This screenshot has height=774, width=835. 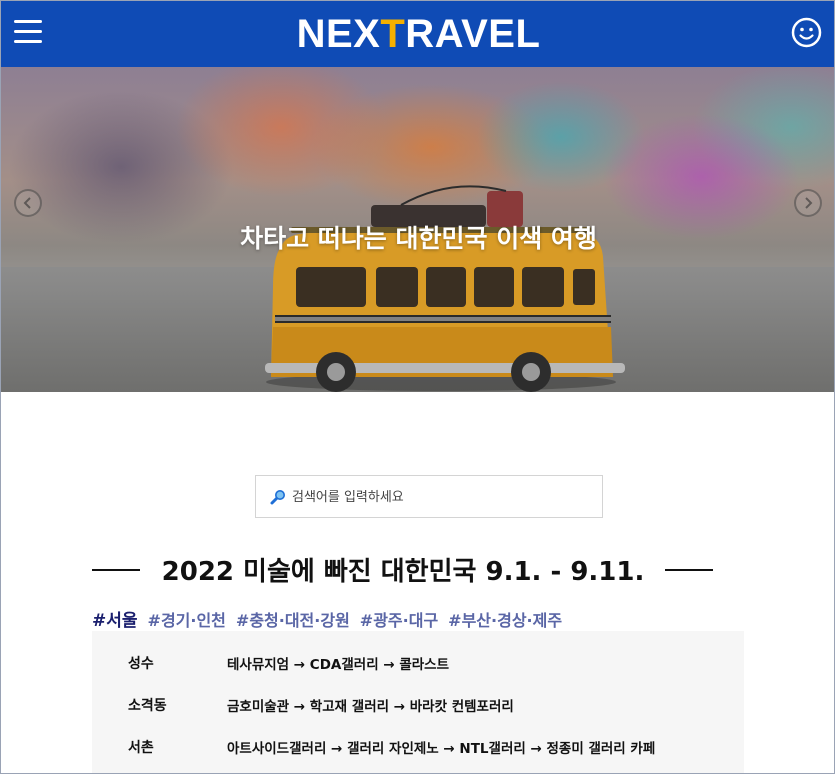 What do you see at coordinates (473, 34) in the screenshot?
I see `logo-text-part2: RAVEL` at bounding box center [473, 34].